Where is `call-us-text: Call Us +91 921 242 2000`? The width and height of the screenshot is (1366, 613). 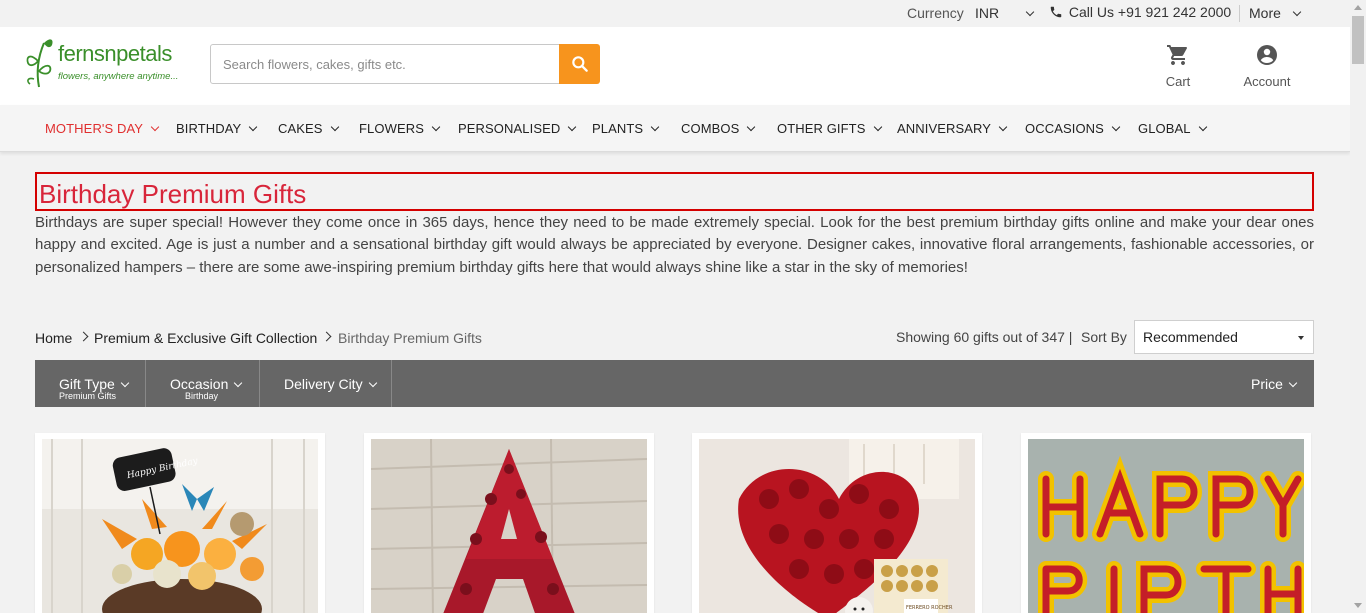 call-us-text: Call Us +91 921 242 2000 is located at coordinates (1150, 12).